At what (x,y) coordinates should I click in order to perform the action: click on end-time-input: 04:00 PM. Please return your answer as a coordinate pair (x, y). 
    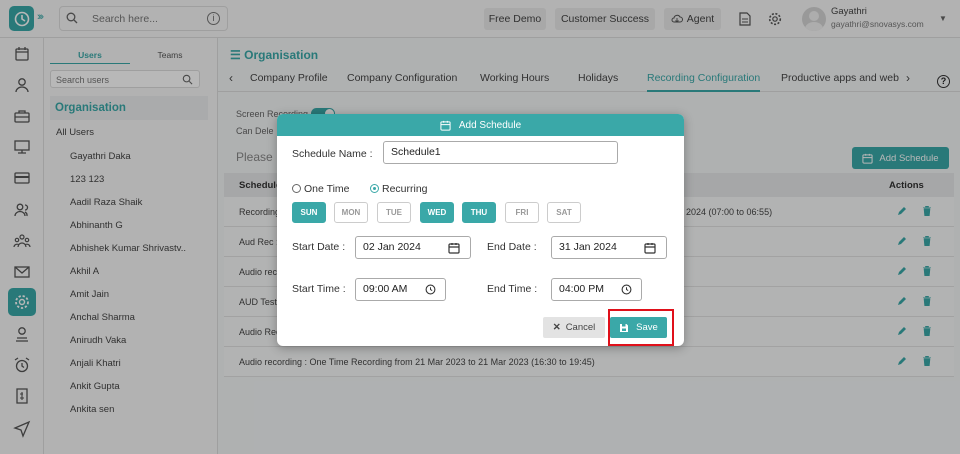
    Looking at the image, I should click on (596, 289).